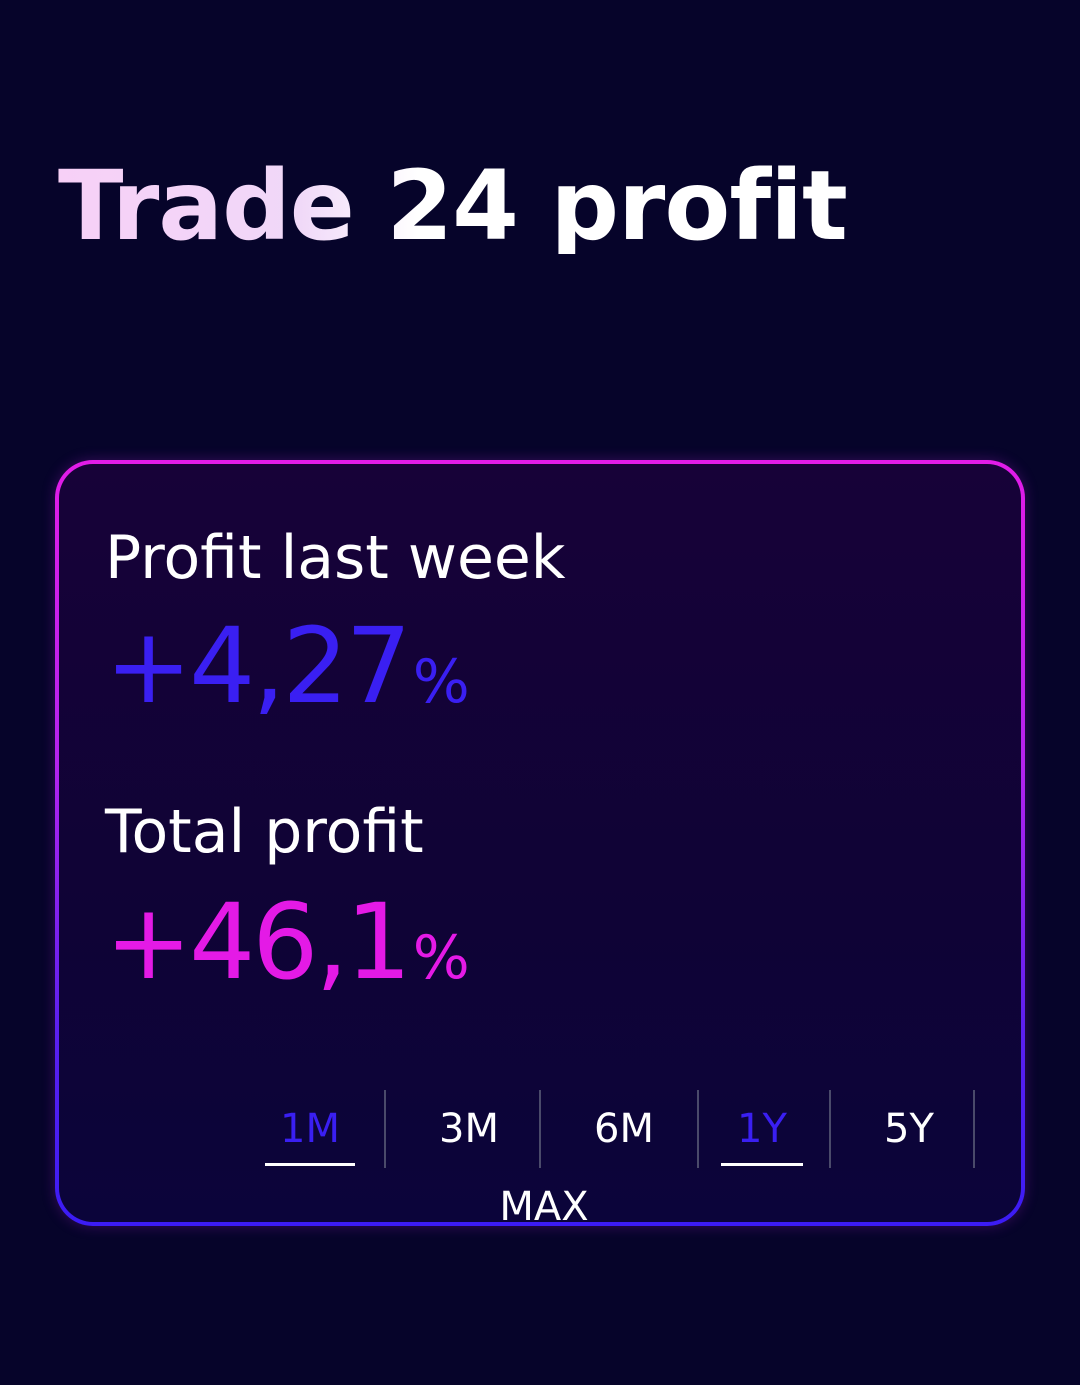 This screenshot has height=1385, width=1080. Describe the element at coordinates (441, 958) in the screenshot. I see `total-profit-unit: %` at that location.